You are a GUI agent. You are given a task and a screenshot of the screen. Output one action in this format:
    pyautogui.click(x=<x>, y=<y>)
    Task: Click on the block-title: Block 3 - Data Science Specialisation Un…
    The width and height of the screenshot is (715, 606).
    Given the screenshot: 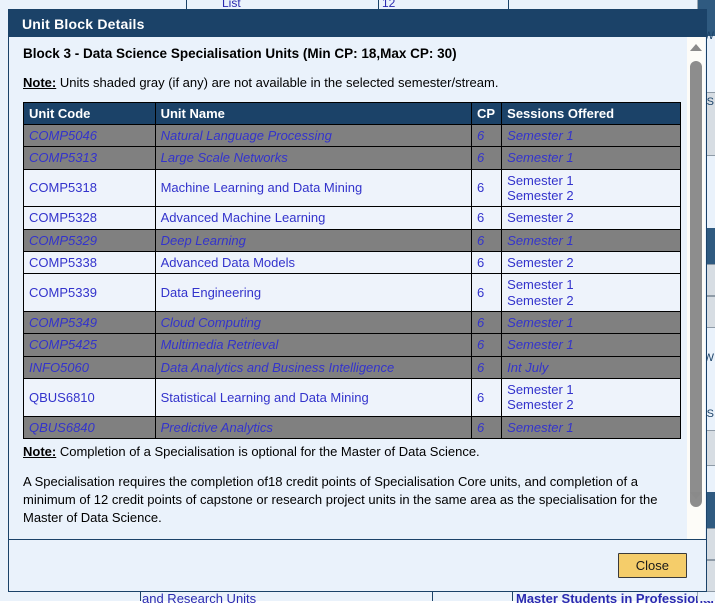 What is the action you would take?
    pyautogui.click(x=240, y=53)
    